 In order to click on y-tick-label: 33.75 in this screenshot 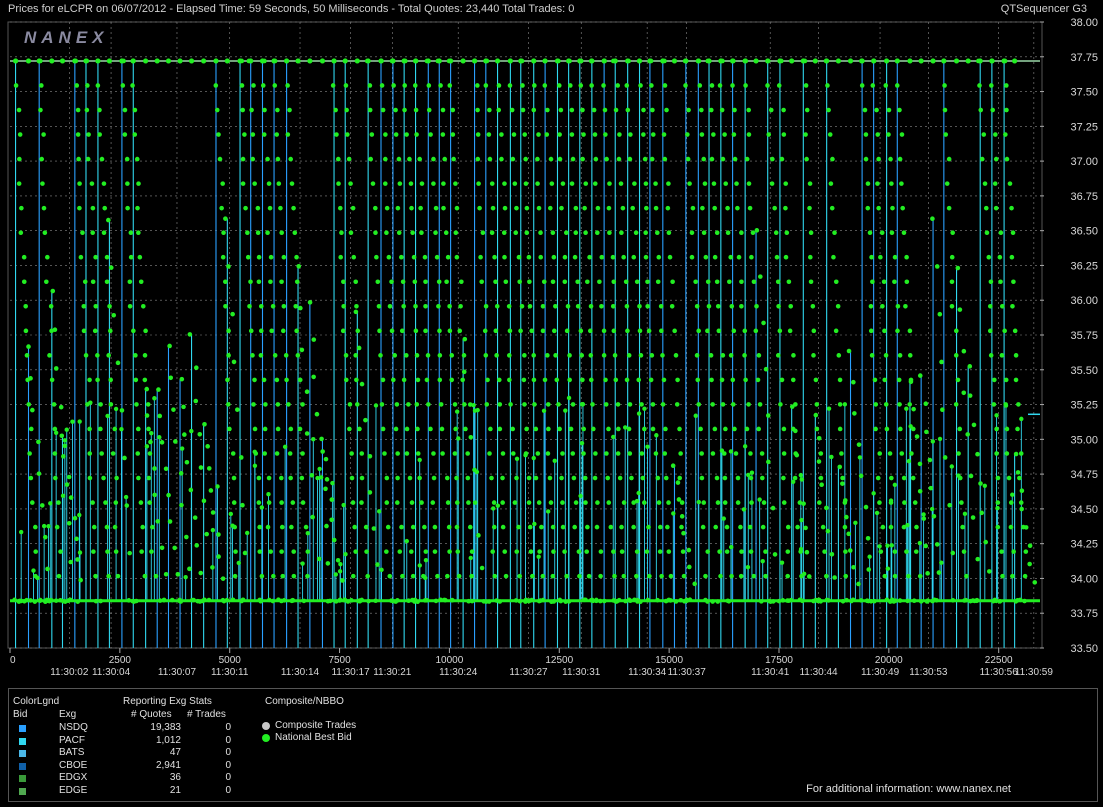, I will do `click(1084, 614)`.